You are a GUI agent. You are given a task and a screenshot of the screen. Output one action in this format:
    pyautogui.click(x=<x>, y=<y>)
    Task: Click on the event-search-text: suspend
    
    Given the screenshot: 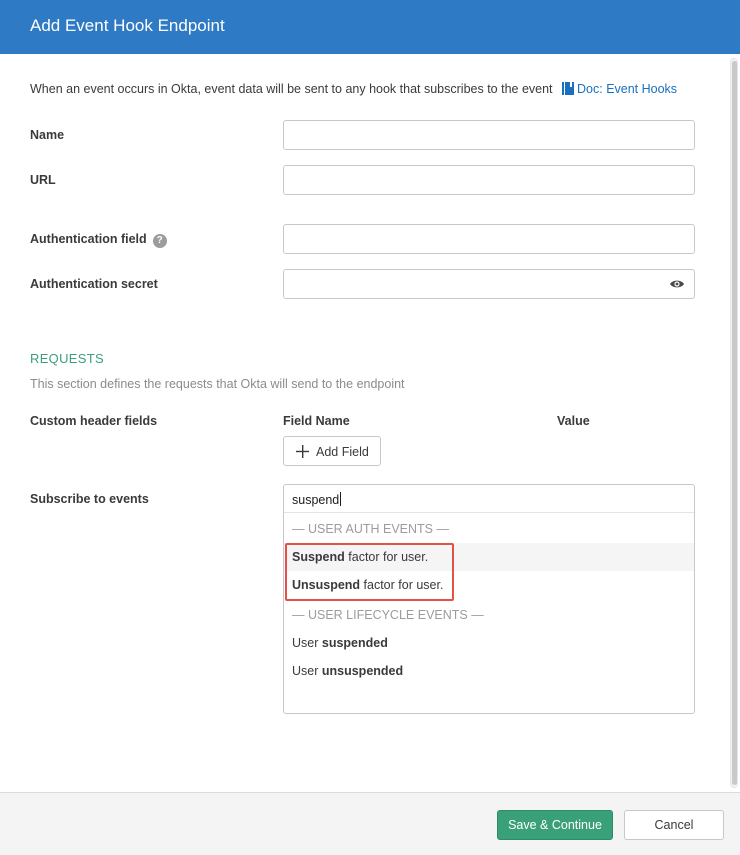 What is the action you would take?
    pyautogui.click(x=317, y=499)
    